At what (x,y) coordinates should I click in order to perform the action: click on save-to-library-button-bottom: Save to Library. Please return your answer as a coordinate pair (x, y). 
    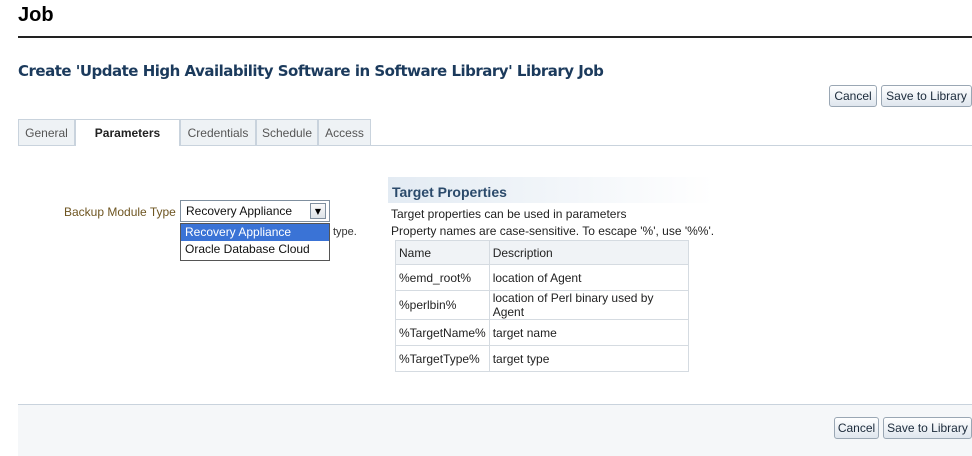
    Looking at the image, I should click on (927, 428).